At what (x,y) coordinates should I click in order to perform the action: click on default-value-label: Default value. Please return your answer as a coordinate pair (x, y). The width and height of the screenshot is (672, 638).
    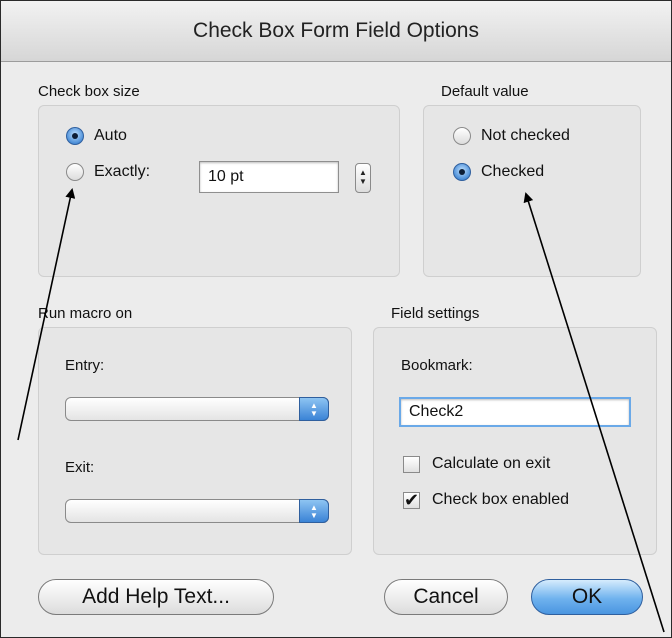
    Looking at the image, I should click on (485, 91).